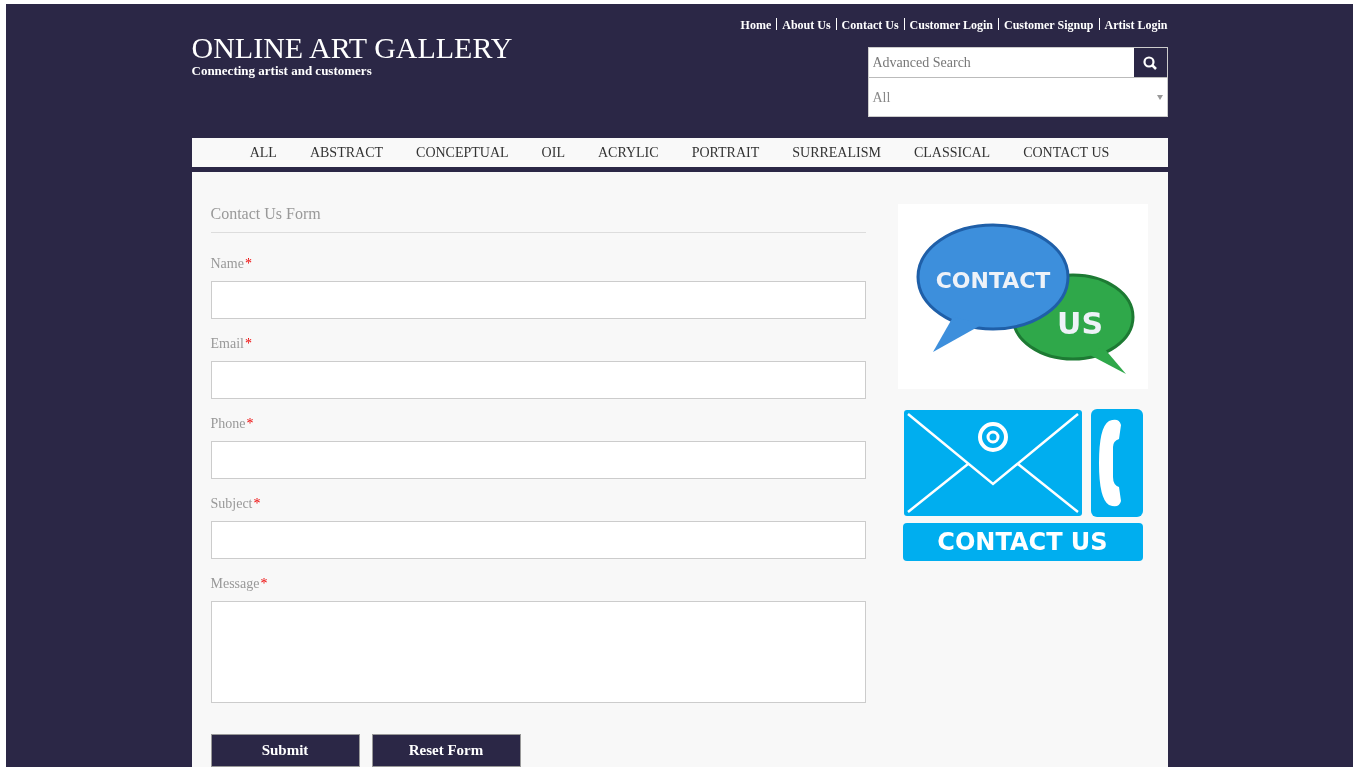 This screenshot has width=1365, height=767. I want to click on top-link: Contact Us, so click(870, 25).